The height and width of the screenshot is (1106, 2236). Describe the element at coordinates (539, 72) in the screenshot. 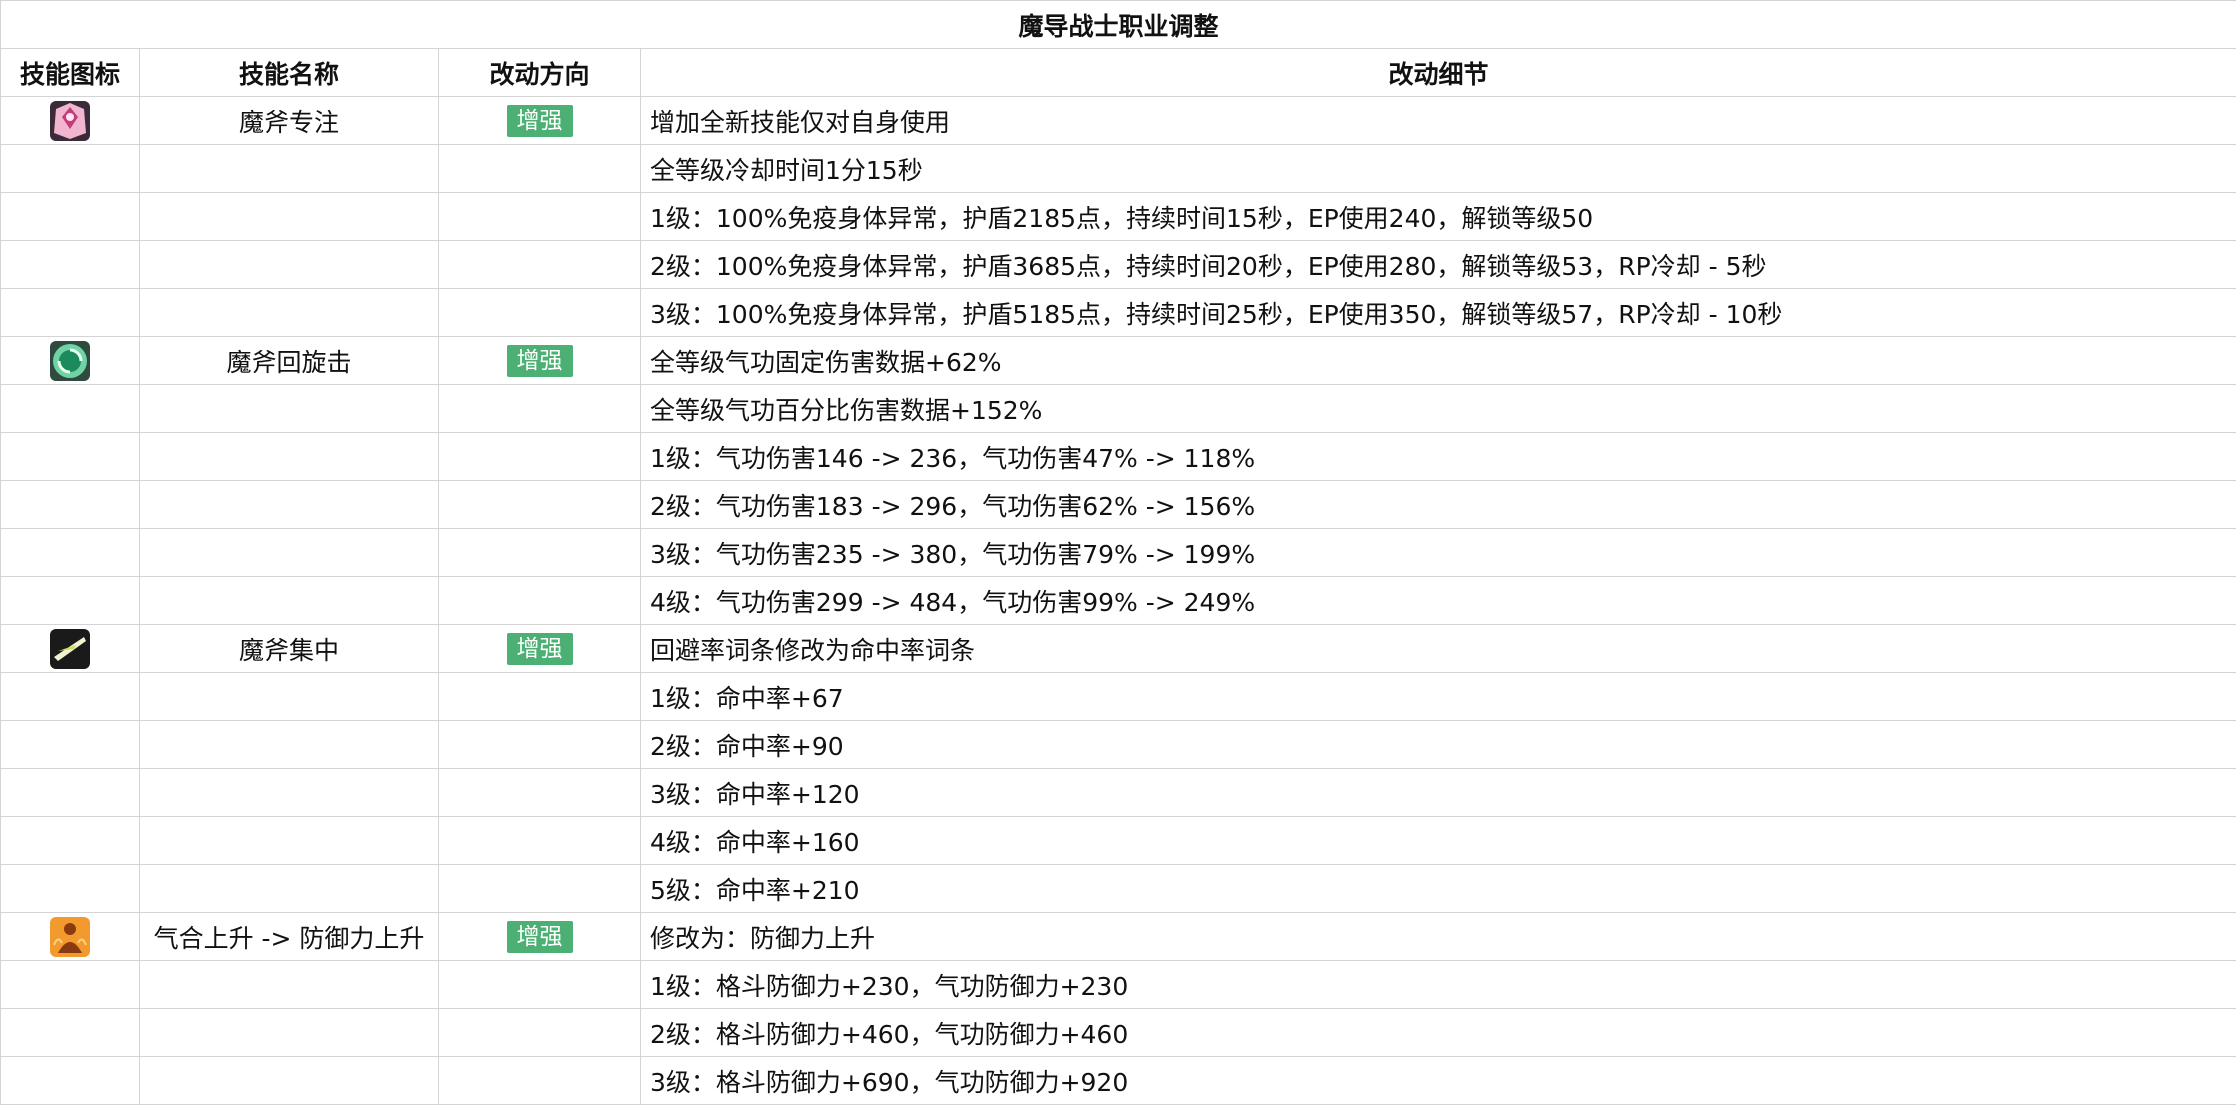

I see `header-direction: 改动方向` at that location.